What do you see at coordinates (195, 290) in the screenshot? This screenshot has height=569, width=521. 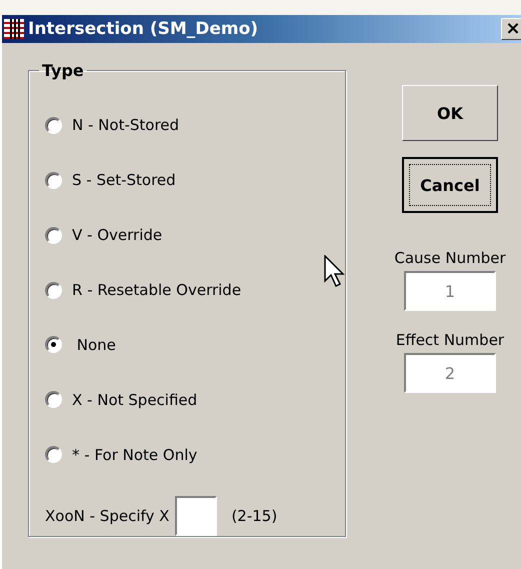 I see `radio-option: R - Resetable Override` at bounding box center [195, 290].